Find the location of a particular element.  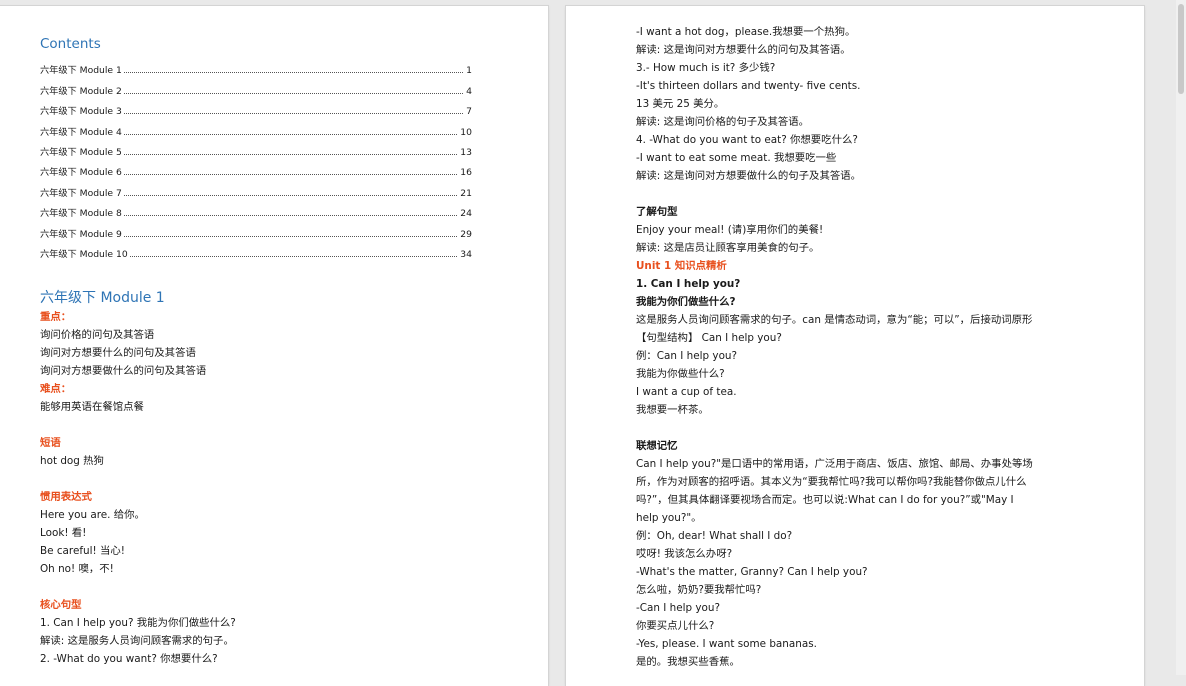

text-line: Oh no! 噢，不! is located at coordinates (77, 569).